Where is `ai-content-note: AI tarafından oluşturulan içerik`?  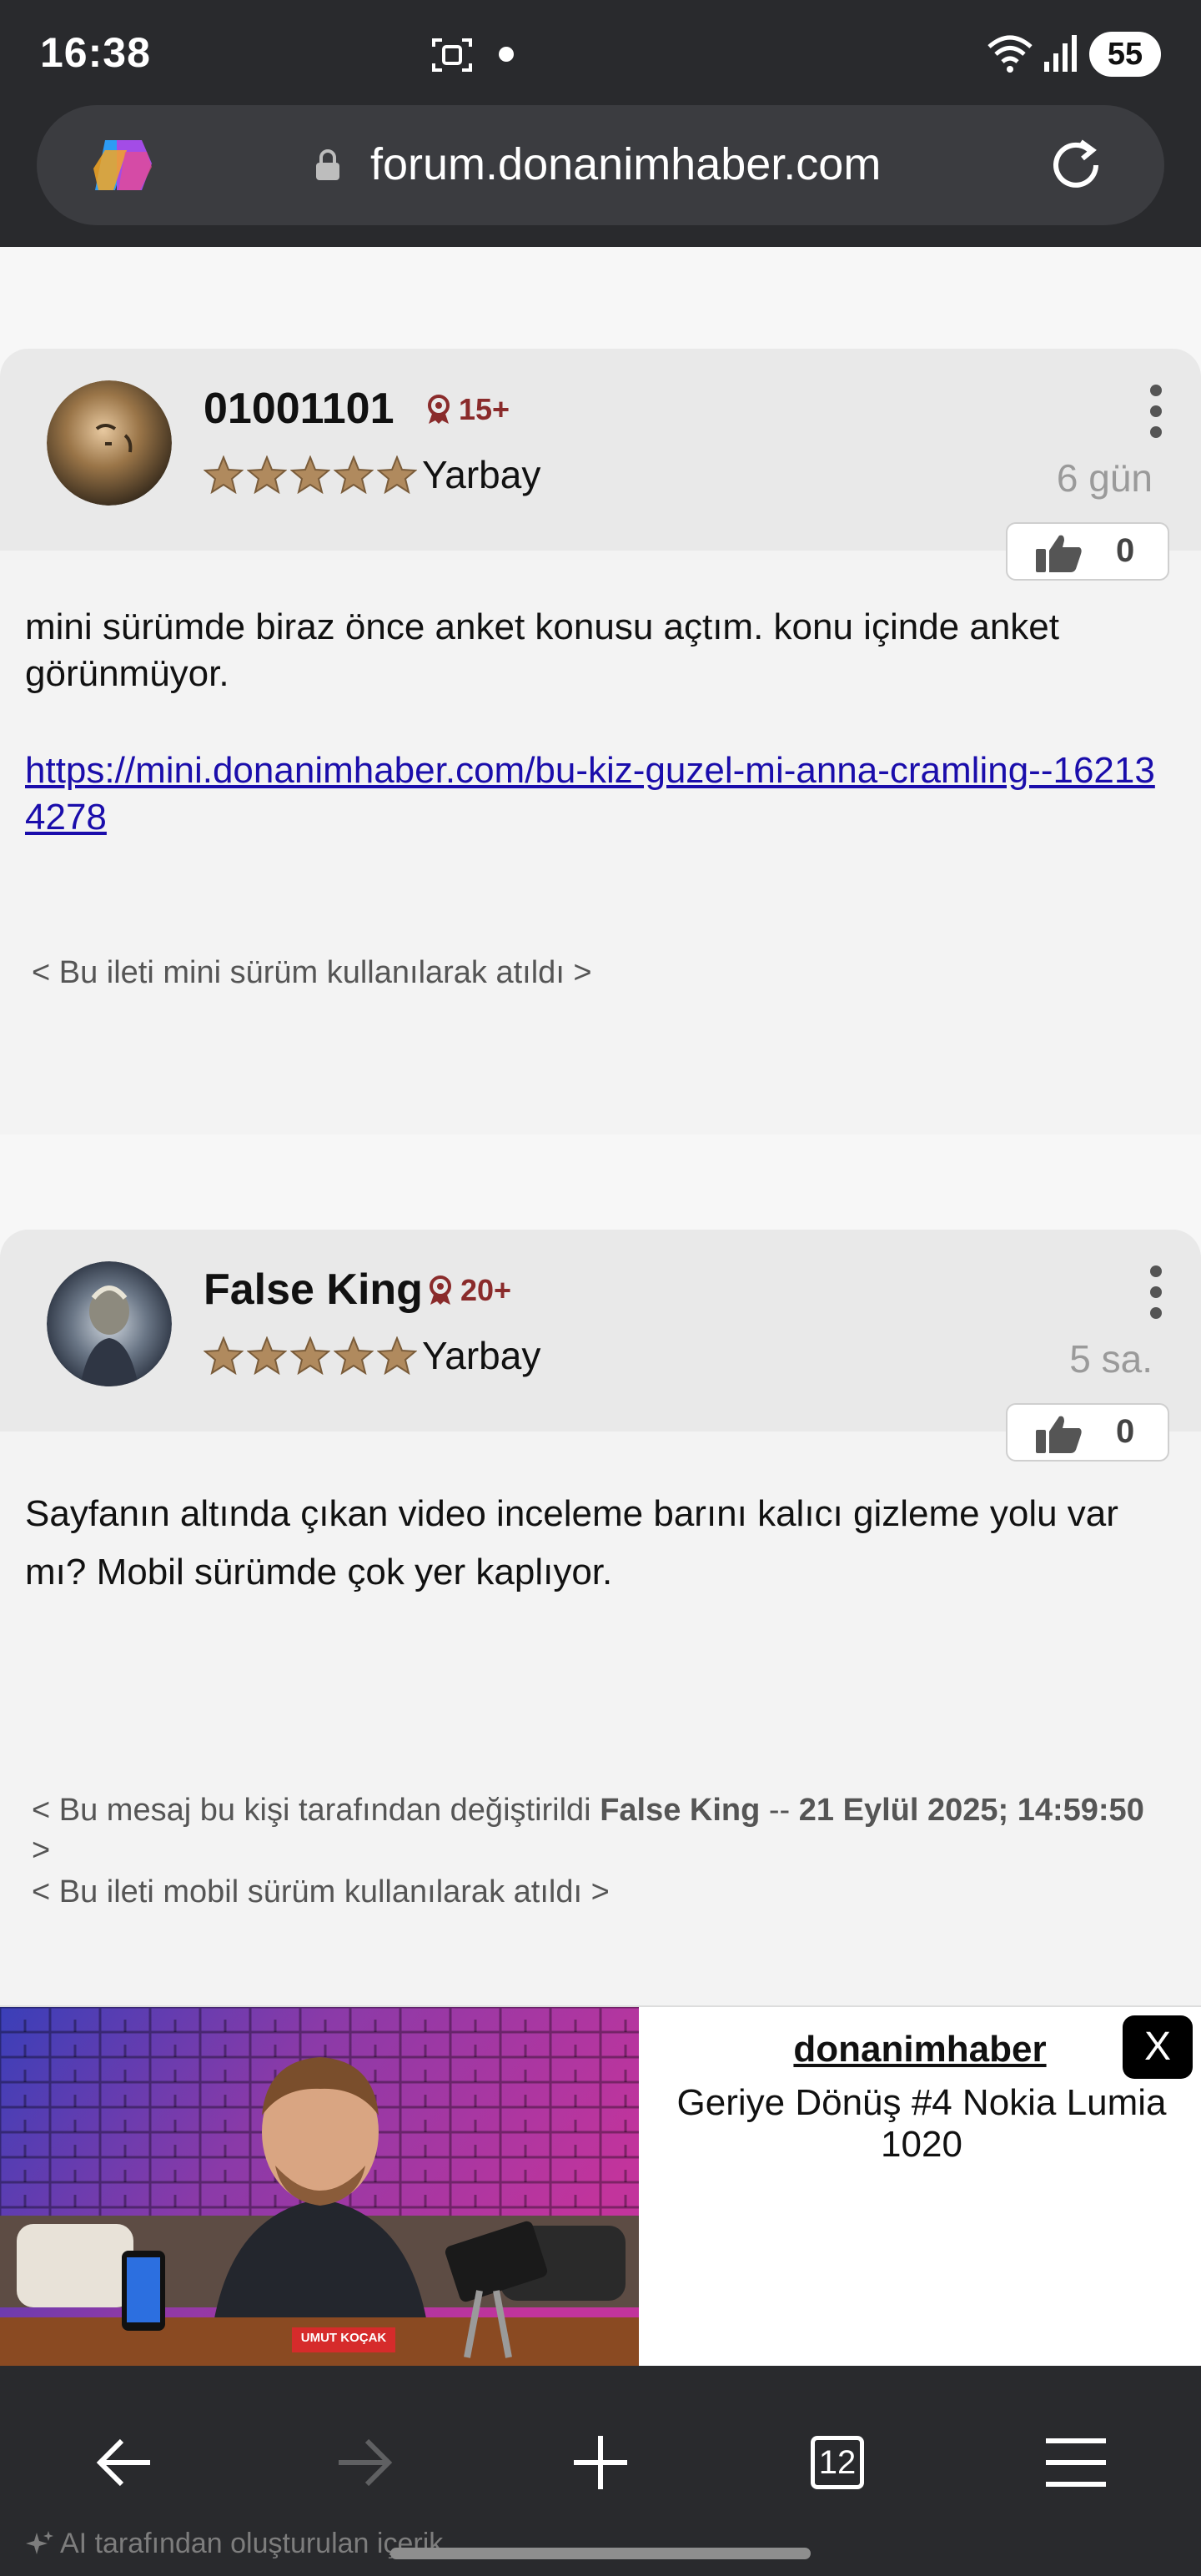 ai-content-note: AI tarafından oluşturulan içerik is located at coordinates (234, 2544).